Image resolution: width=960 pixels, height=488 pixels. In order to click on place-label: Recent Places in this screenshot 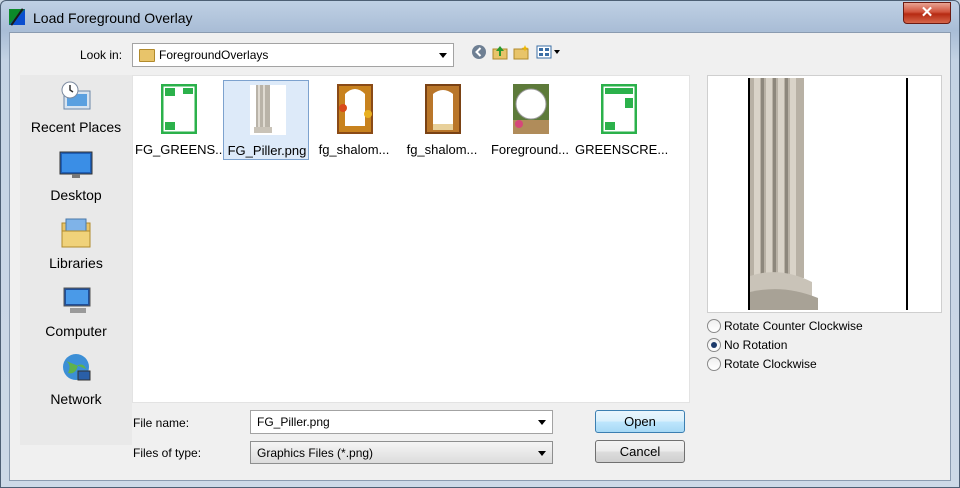, I will do `click(76, 127)`.